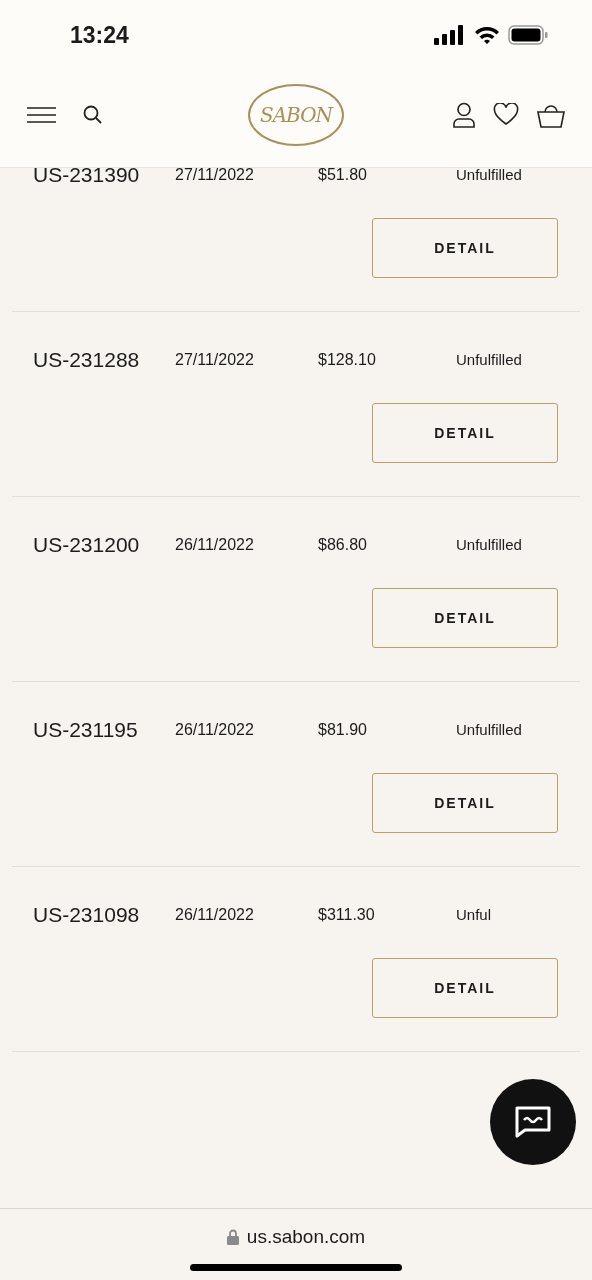  I want to click on order-number: US-231288, so click(87, 360).